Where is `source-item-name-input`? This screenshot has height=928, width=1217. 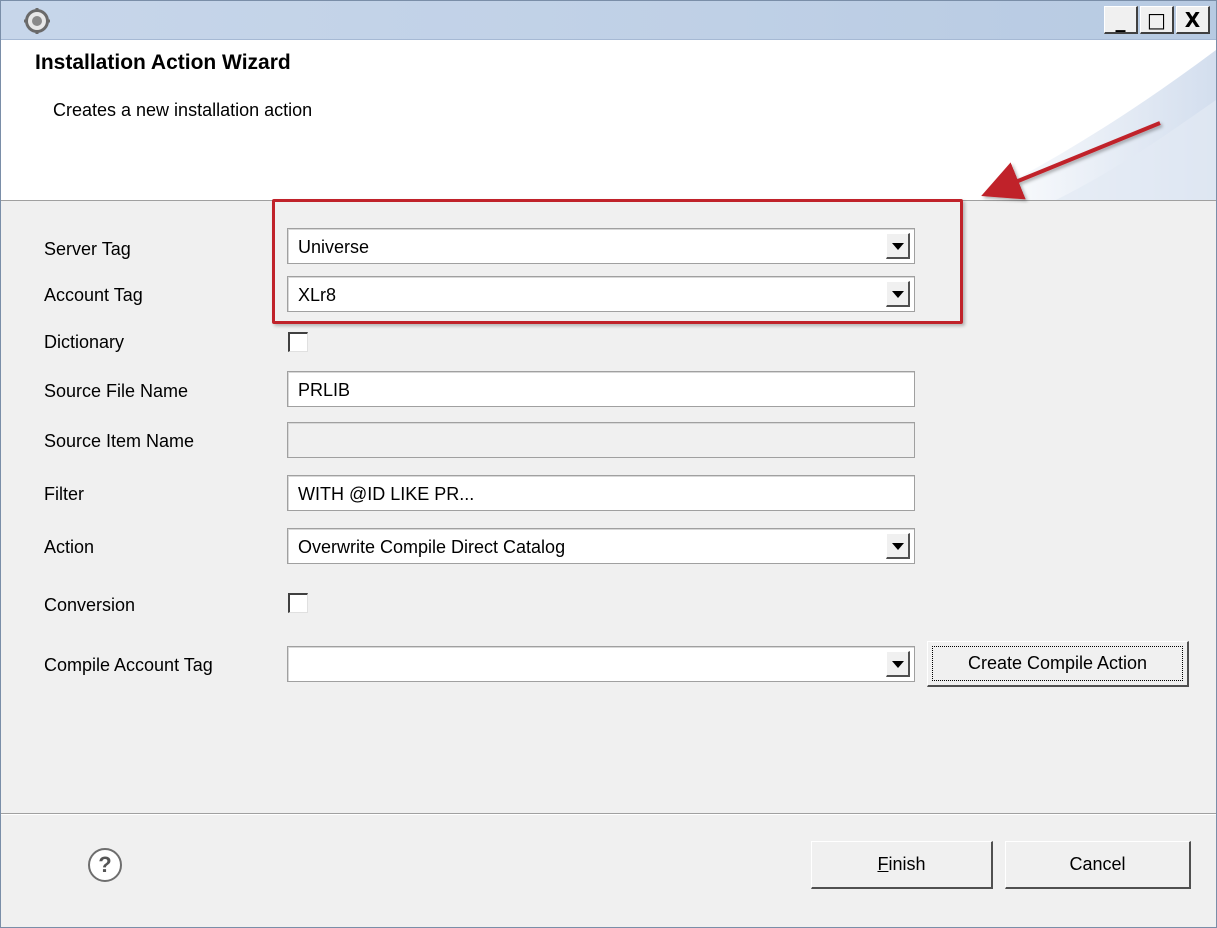
source-item-name-input is located at coordinates (601, 440).